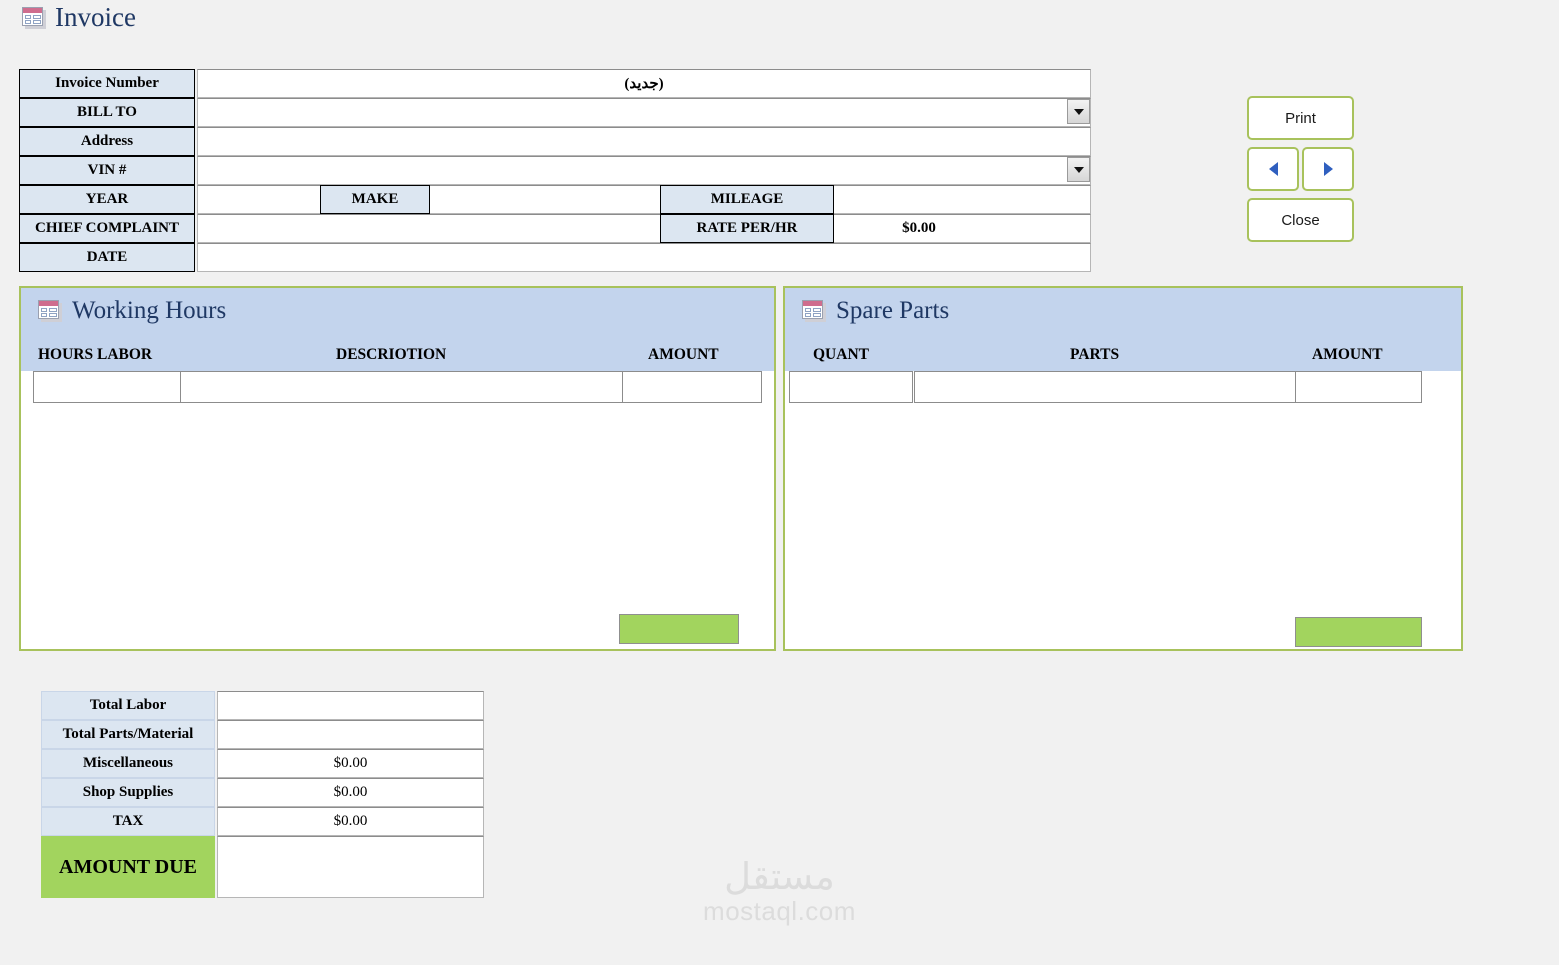 Image resolution: width=1559 pixels, height=965 pixels. I want to click on label-shop-supplies: Shop Supplies, so click(128, 792).